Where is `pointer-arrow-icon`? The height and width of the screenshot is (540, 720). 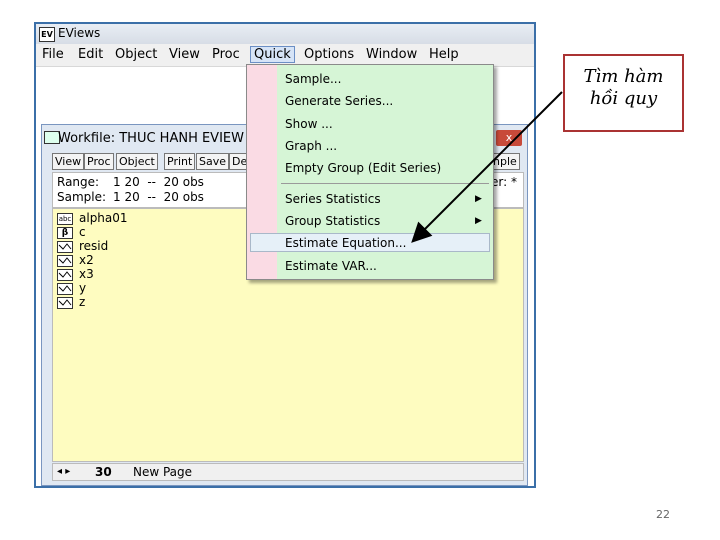
pointer-arrow-icon is located at coordinates (487, 167).